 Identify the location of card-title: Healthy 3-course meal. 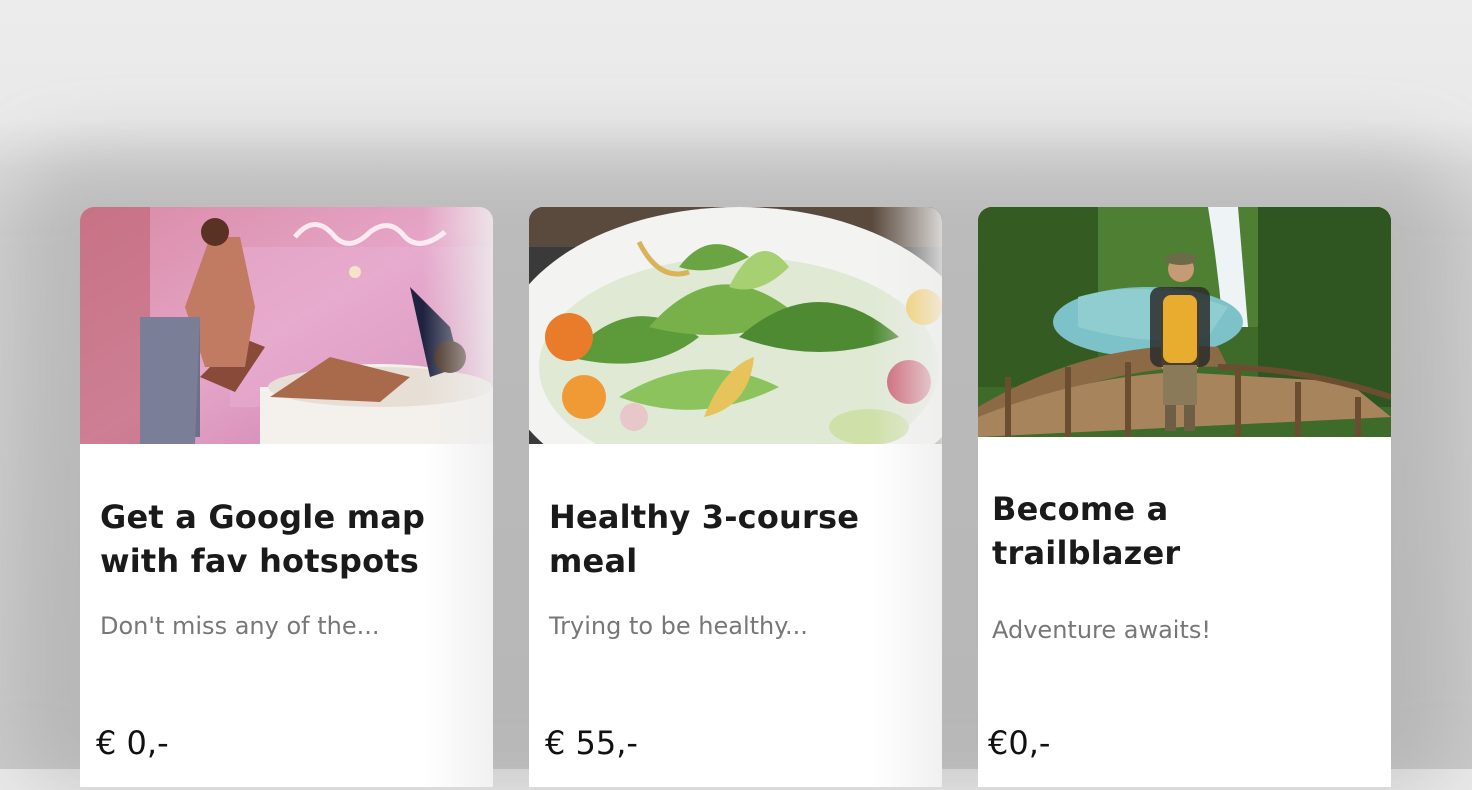
(704, 539).